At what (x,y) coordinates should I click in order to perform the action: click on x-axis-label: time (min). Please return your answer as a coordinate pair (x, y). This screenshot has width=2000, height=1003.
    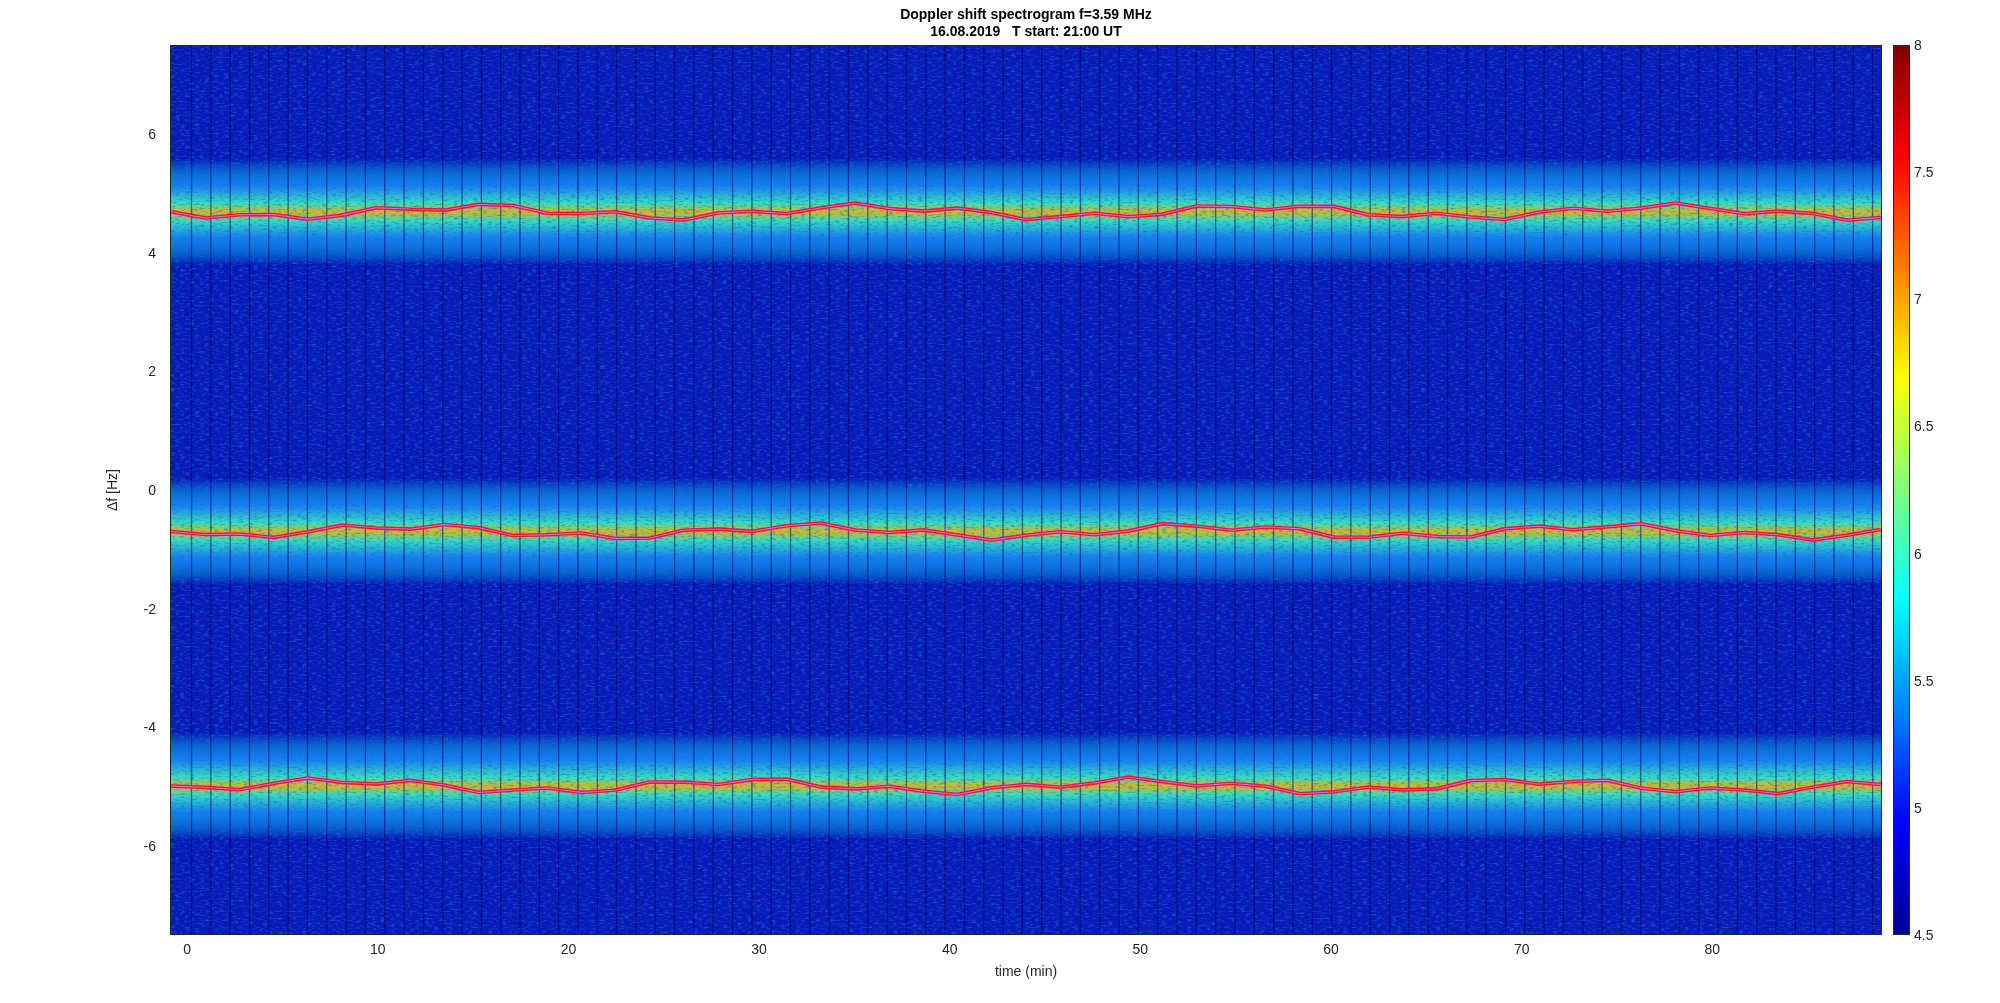
    Looking at the image, I should click on (1026, 971).